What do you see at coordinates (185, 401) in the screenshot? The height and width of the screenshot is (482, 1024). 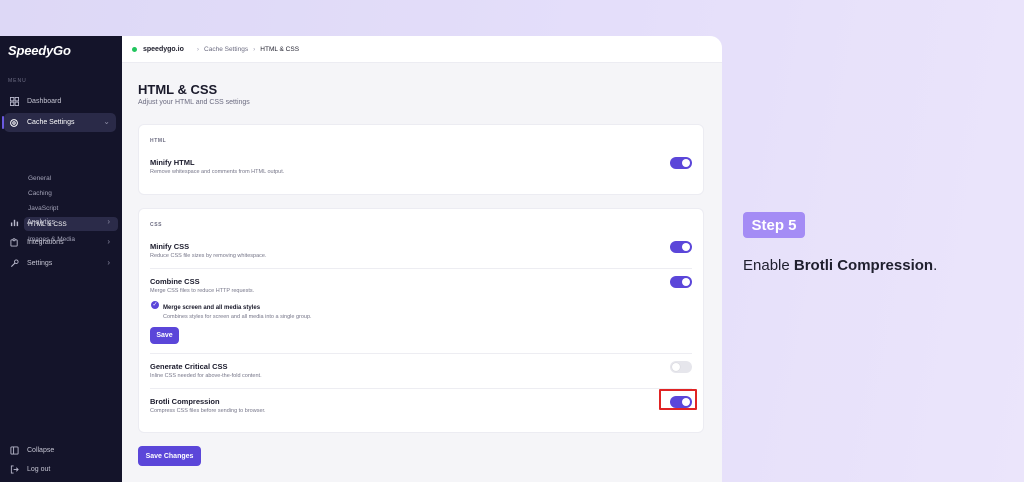 I see `brotli-title: Brotli Compression` at bounding box center [185, 401].